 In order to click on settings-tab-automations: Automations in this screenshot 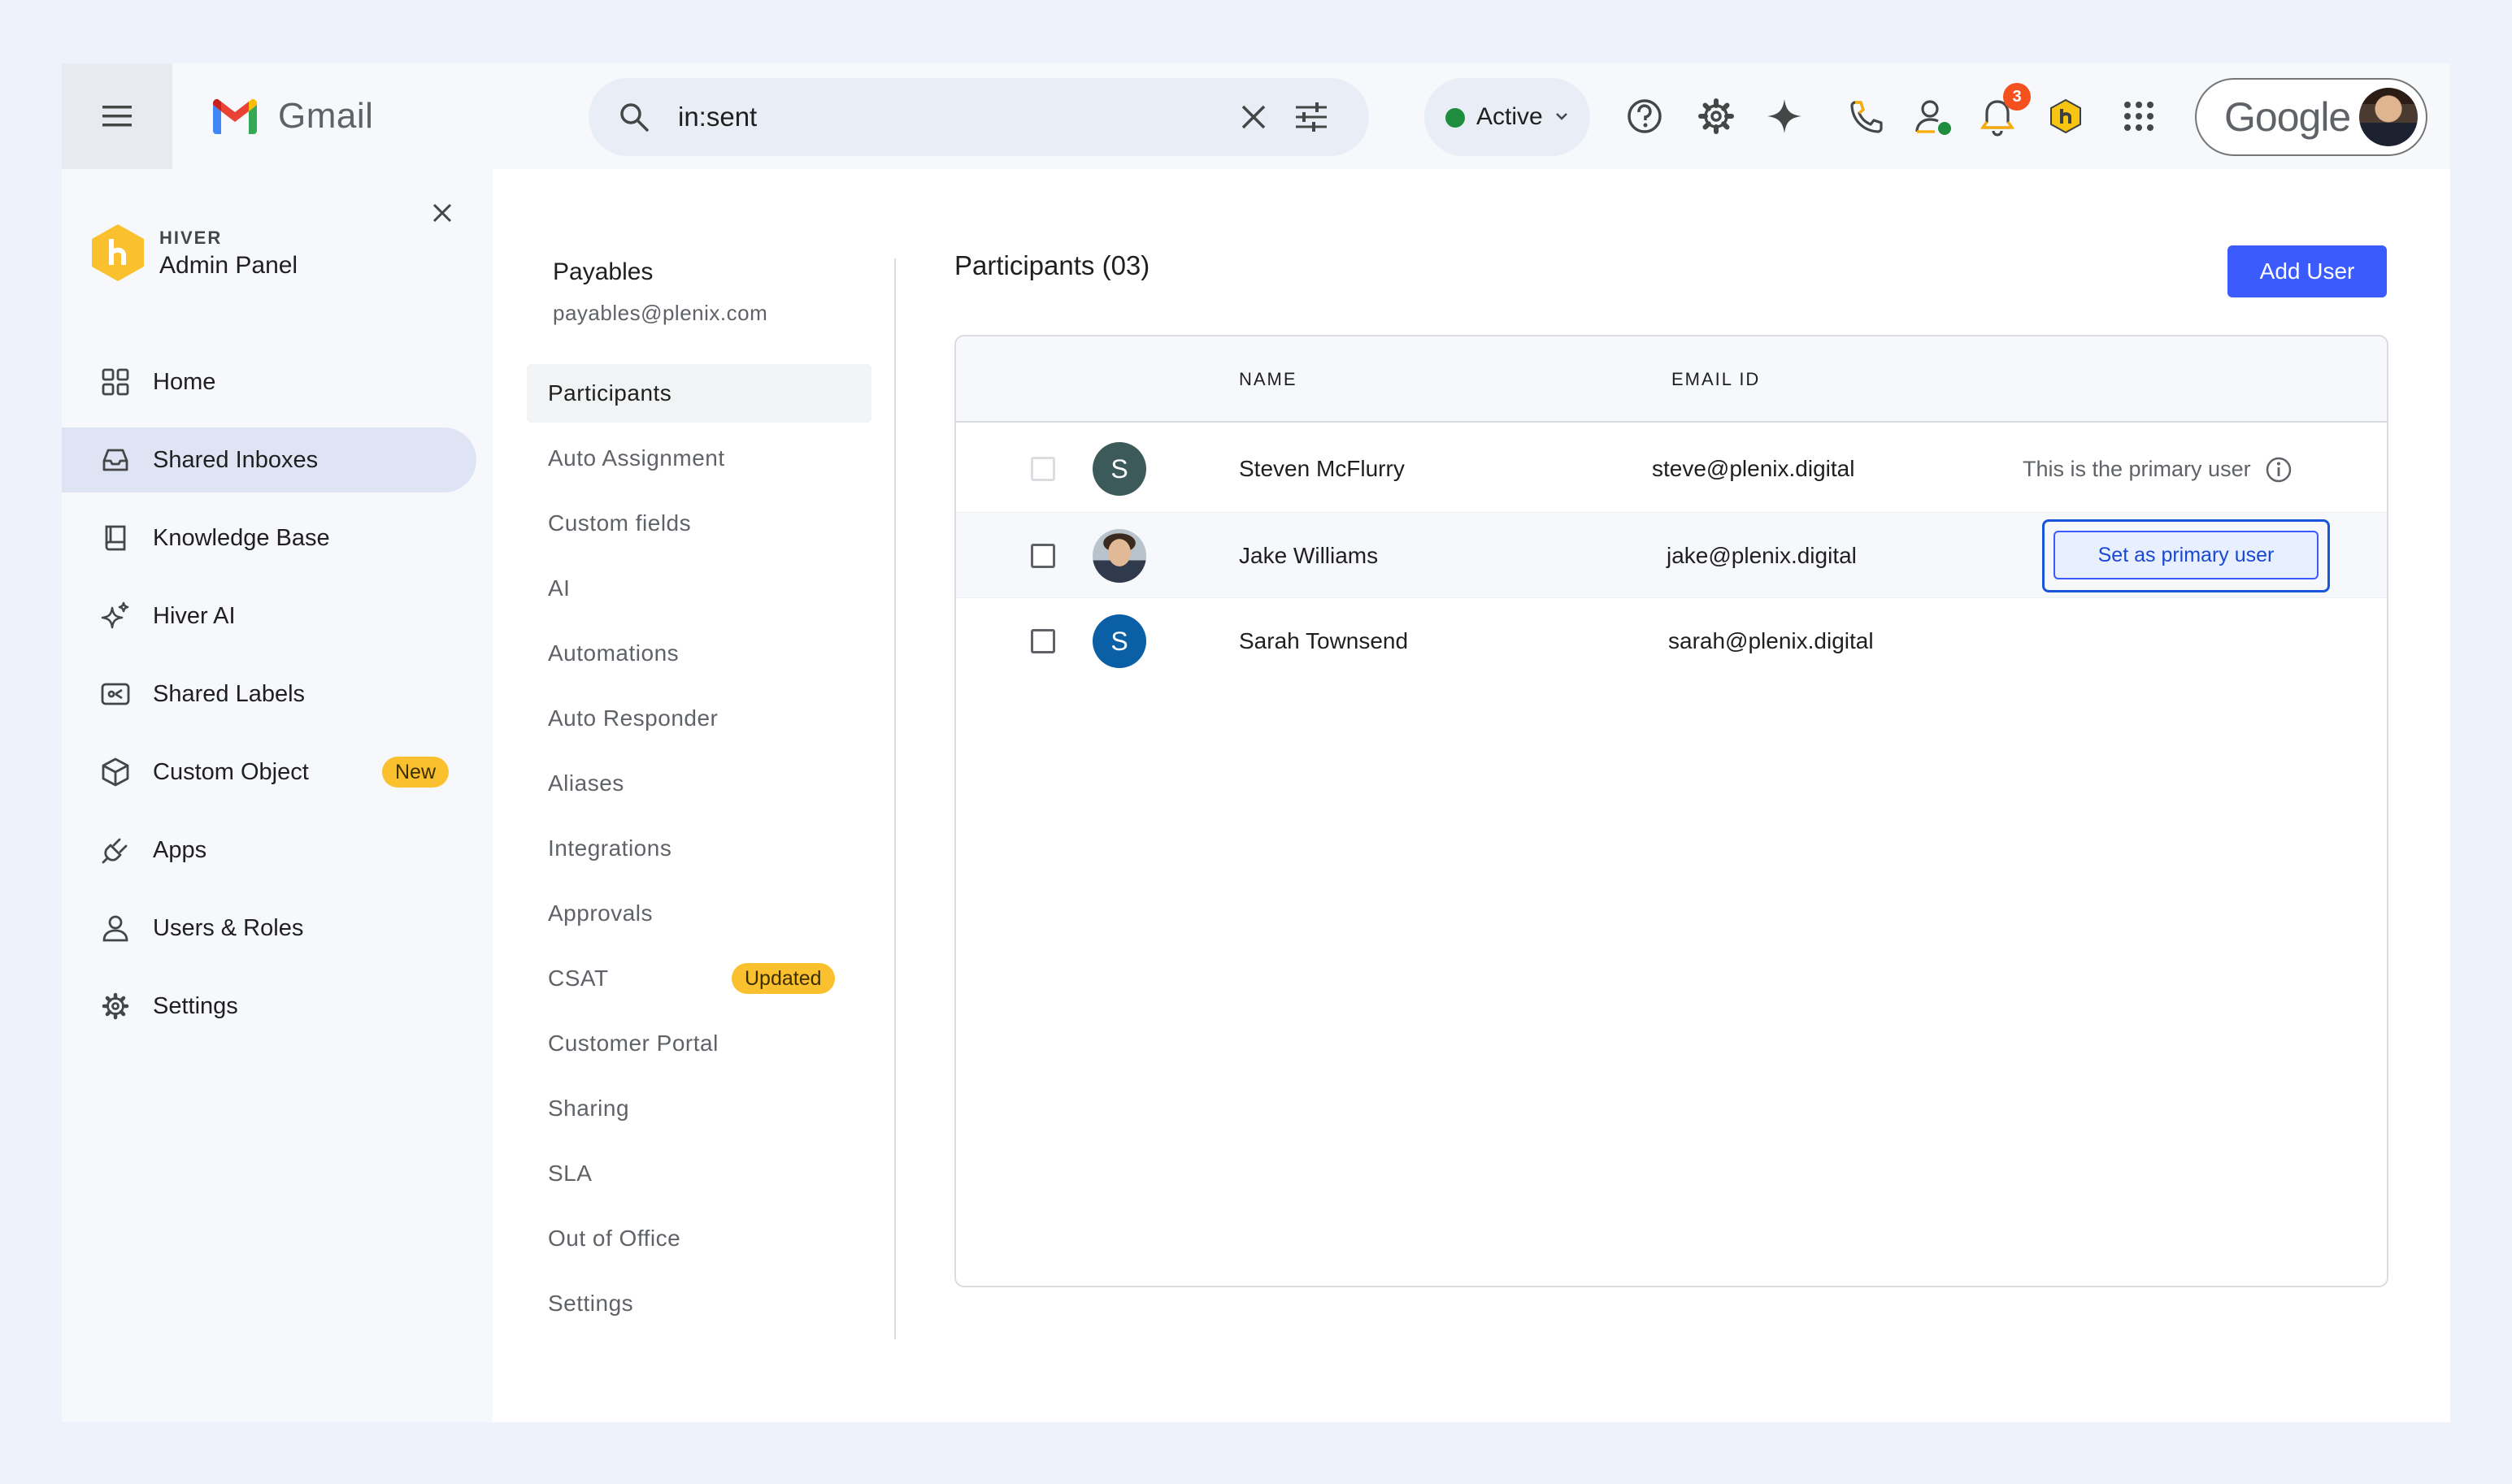, I will do `click(699, 653)`.